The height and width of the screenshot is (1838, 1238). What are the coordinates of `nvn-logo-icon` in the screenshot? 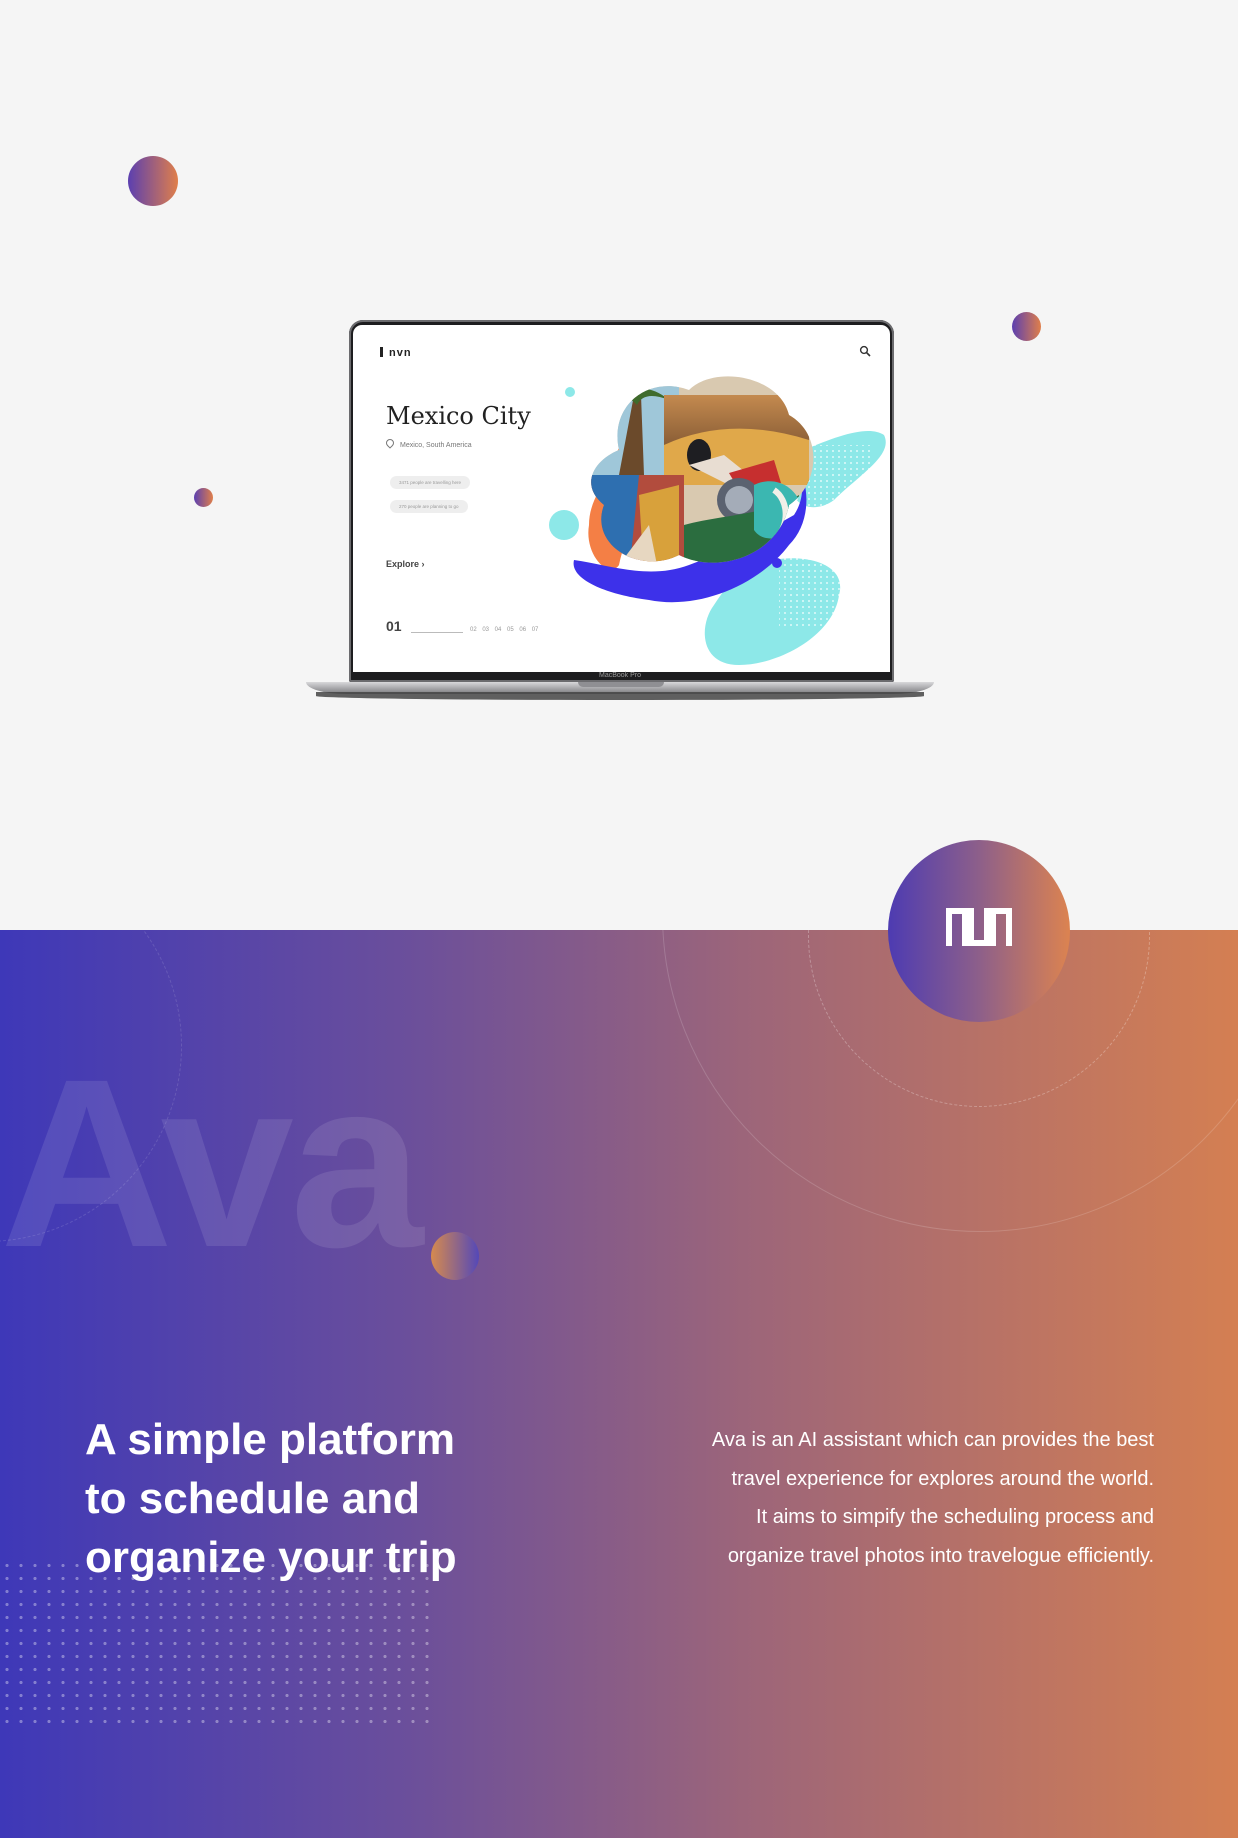 It's located at (979, 927).